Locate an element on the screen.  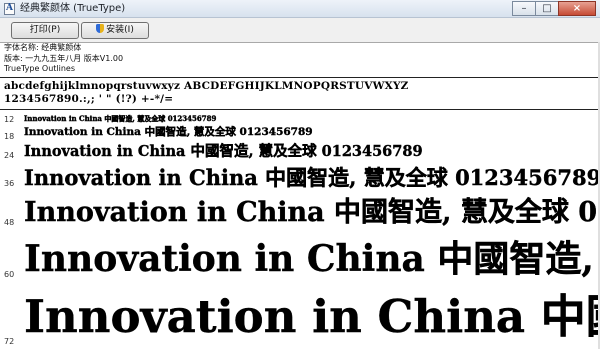
size-label: 72 is located at coordinates (9, 341).